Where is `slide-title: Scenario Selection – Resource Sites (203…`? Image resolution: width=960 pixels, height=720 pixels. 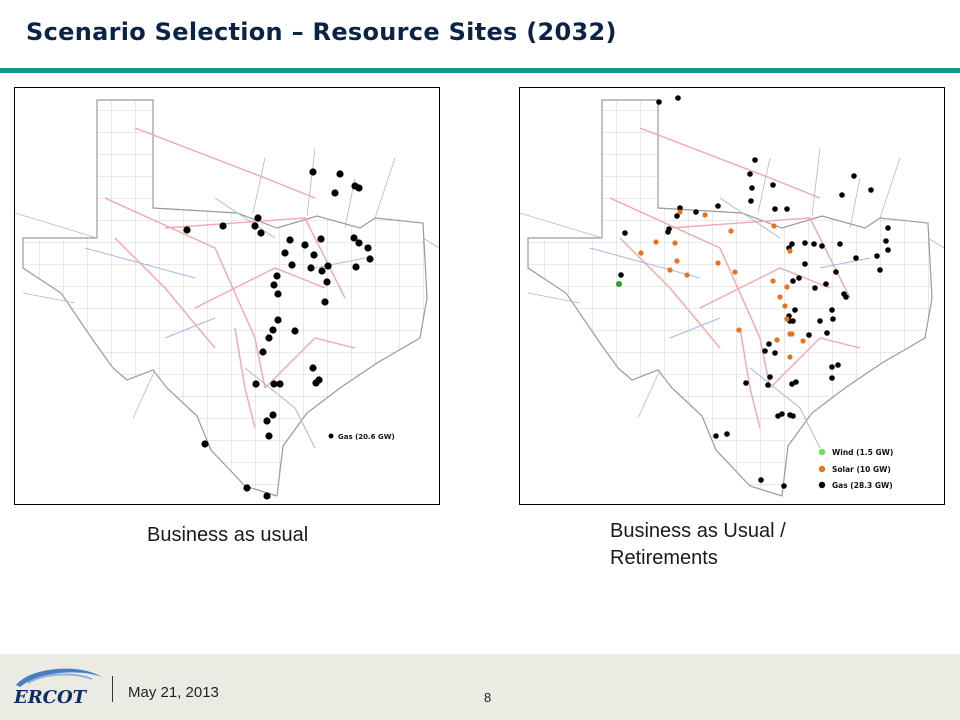
slide-title: Scenario Selection – Resource Sites (203… is located at coordinates (321, 32).